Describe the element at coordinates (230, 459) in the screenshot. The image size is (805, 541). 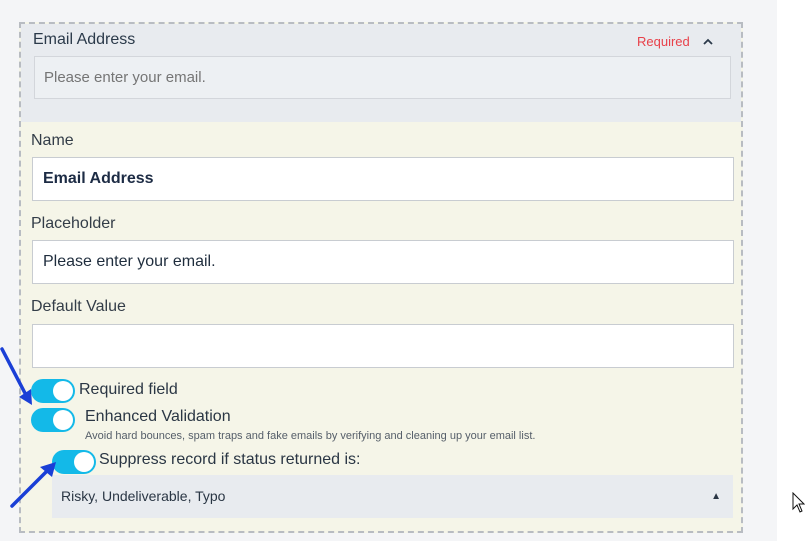
I see `suppress-record-label: Suppress record if status returned is:` at that location.